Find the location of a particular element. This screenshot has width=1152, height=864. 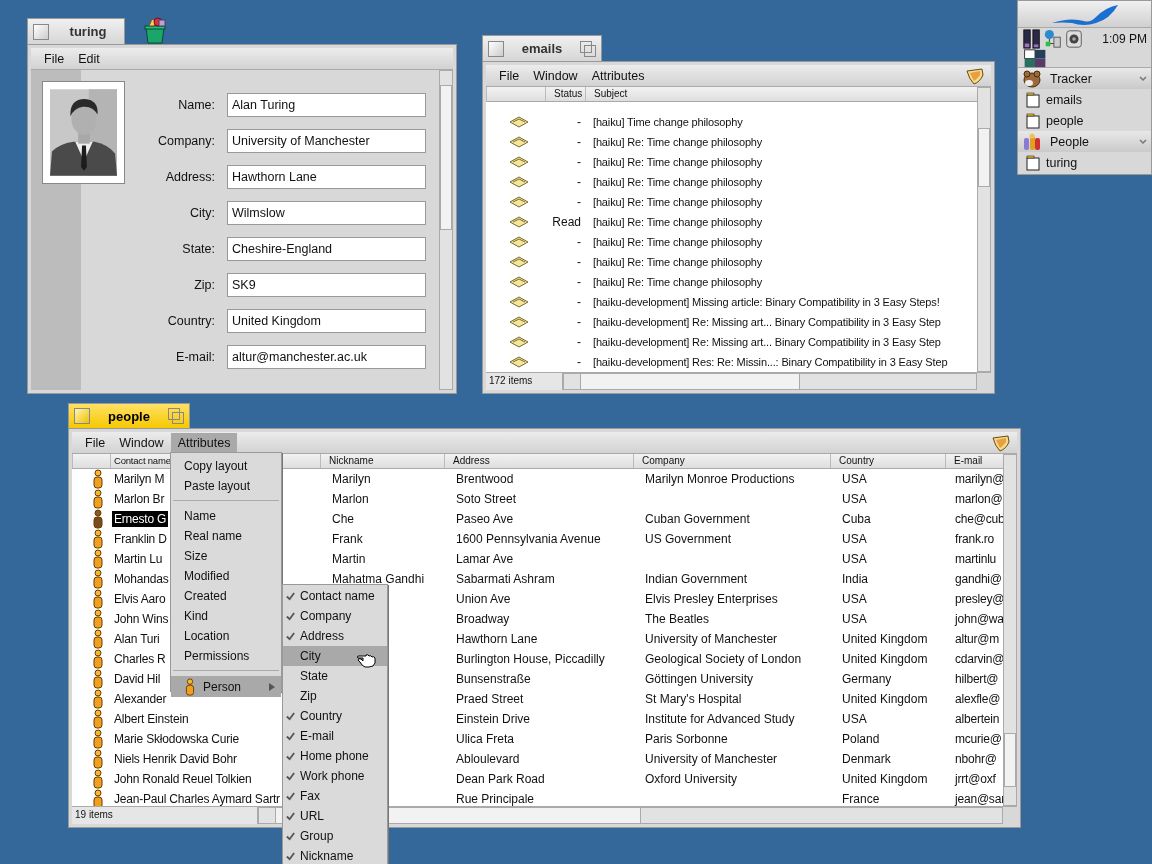

table-cell: presley@ is located at coordinates (980, 599).